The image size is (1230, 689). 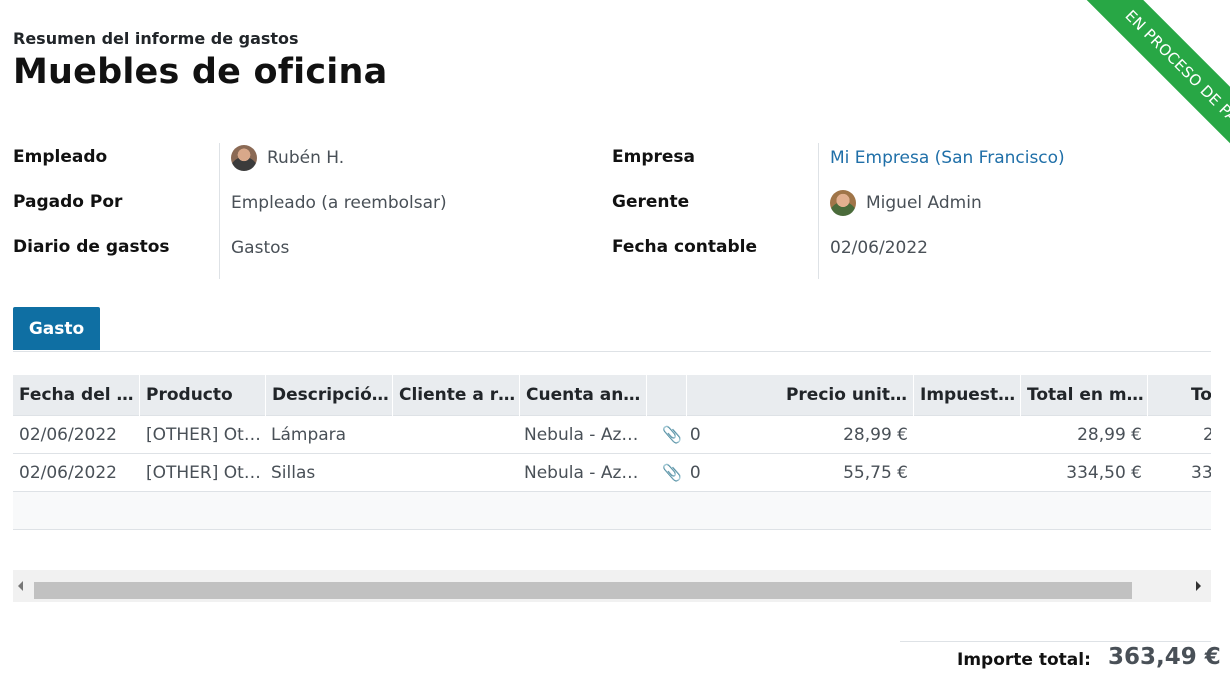 What do you see at coordinates (293, 473) in the screenshot?
I see `cell-description: Sillas` at bounding box center [293, 473].